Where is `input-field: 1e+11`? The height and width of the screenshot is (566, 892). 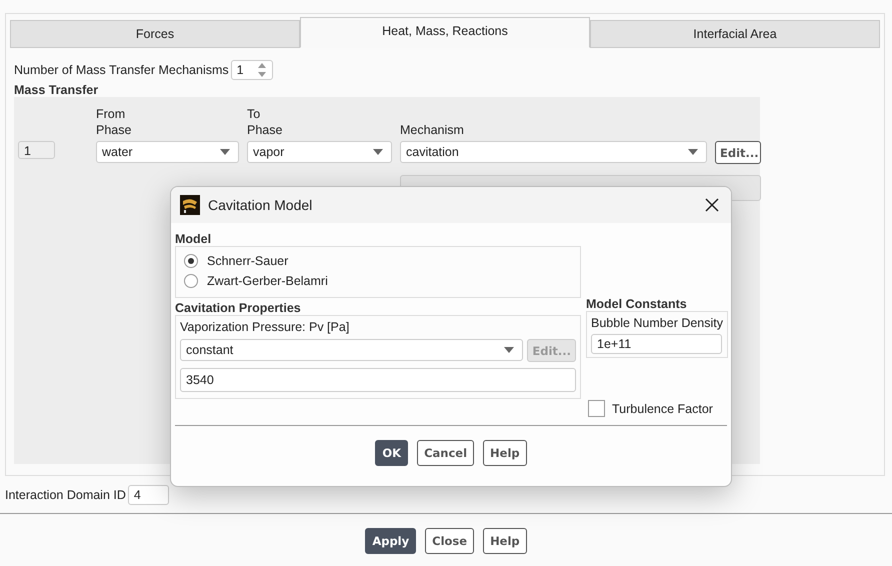 input-field: 1e+11 is located at coordinates (656, 344).